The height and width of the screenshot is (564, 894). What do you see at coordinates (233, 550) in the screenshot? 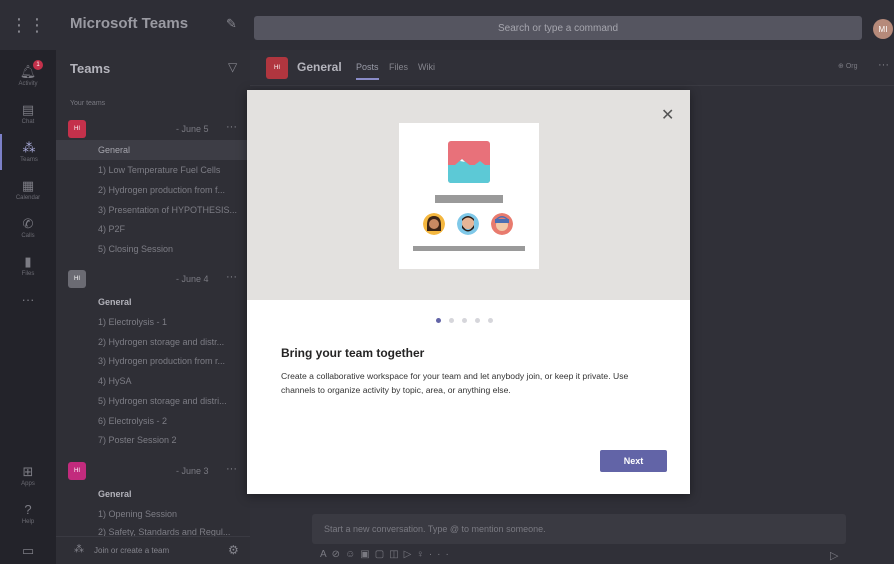
I see `gear-icon: ⚙` at bounding box center [233, 550].